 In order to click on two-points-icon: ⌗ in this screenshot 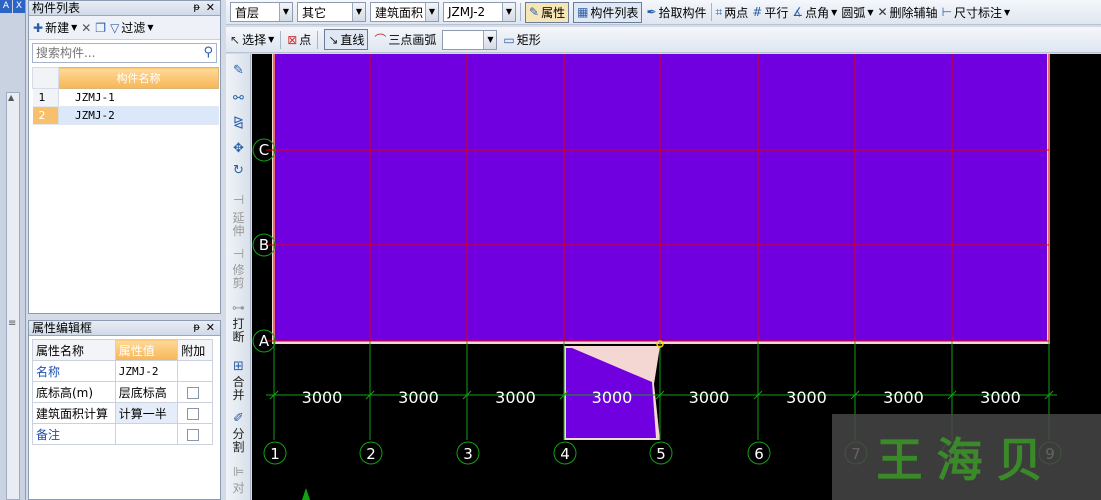, I will do `click(719, 12)`.